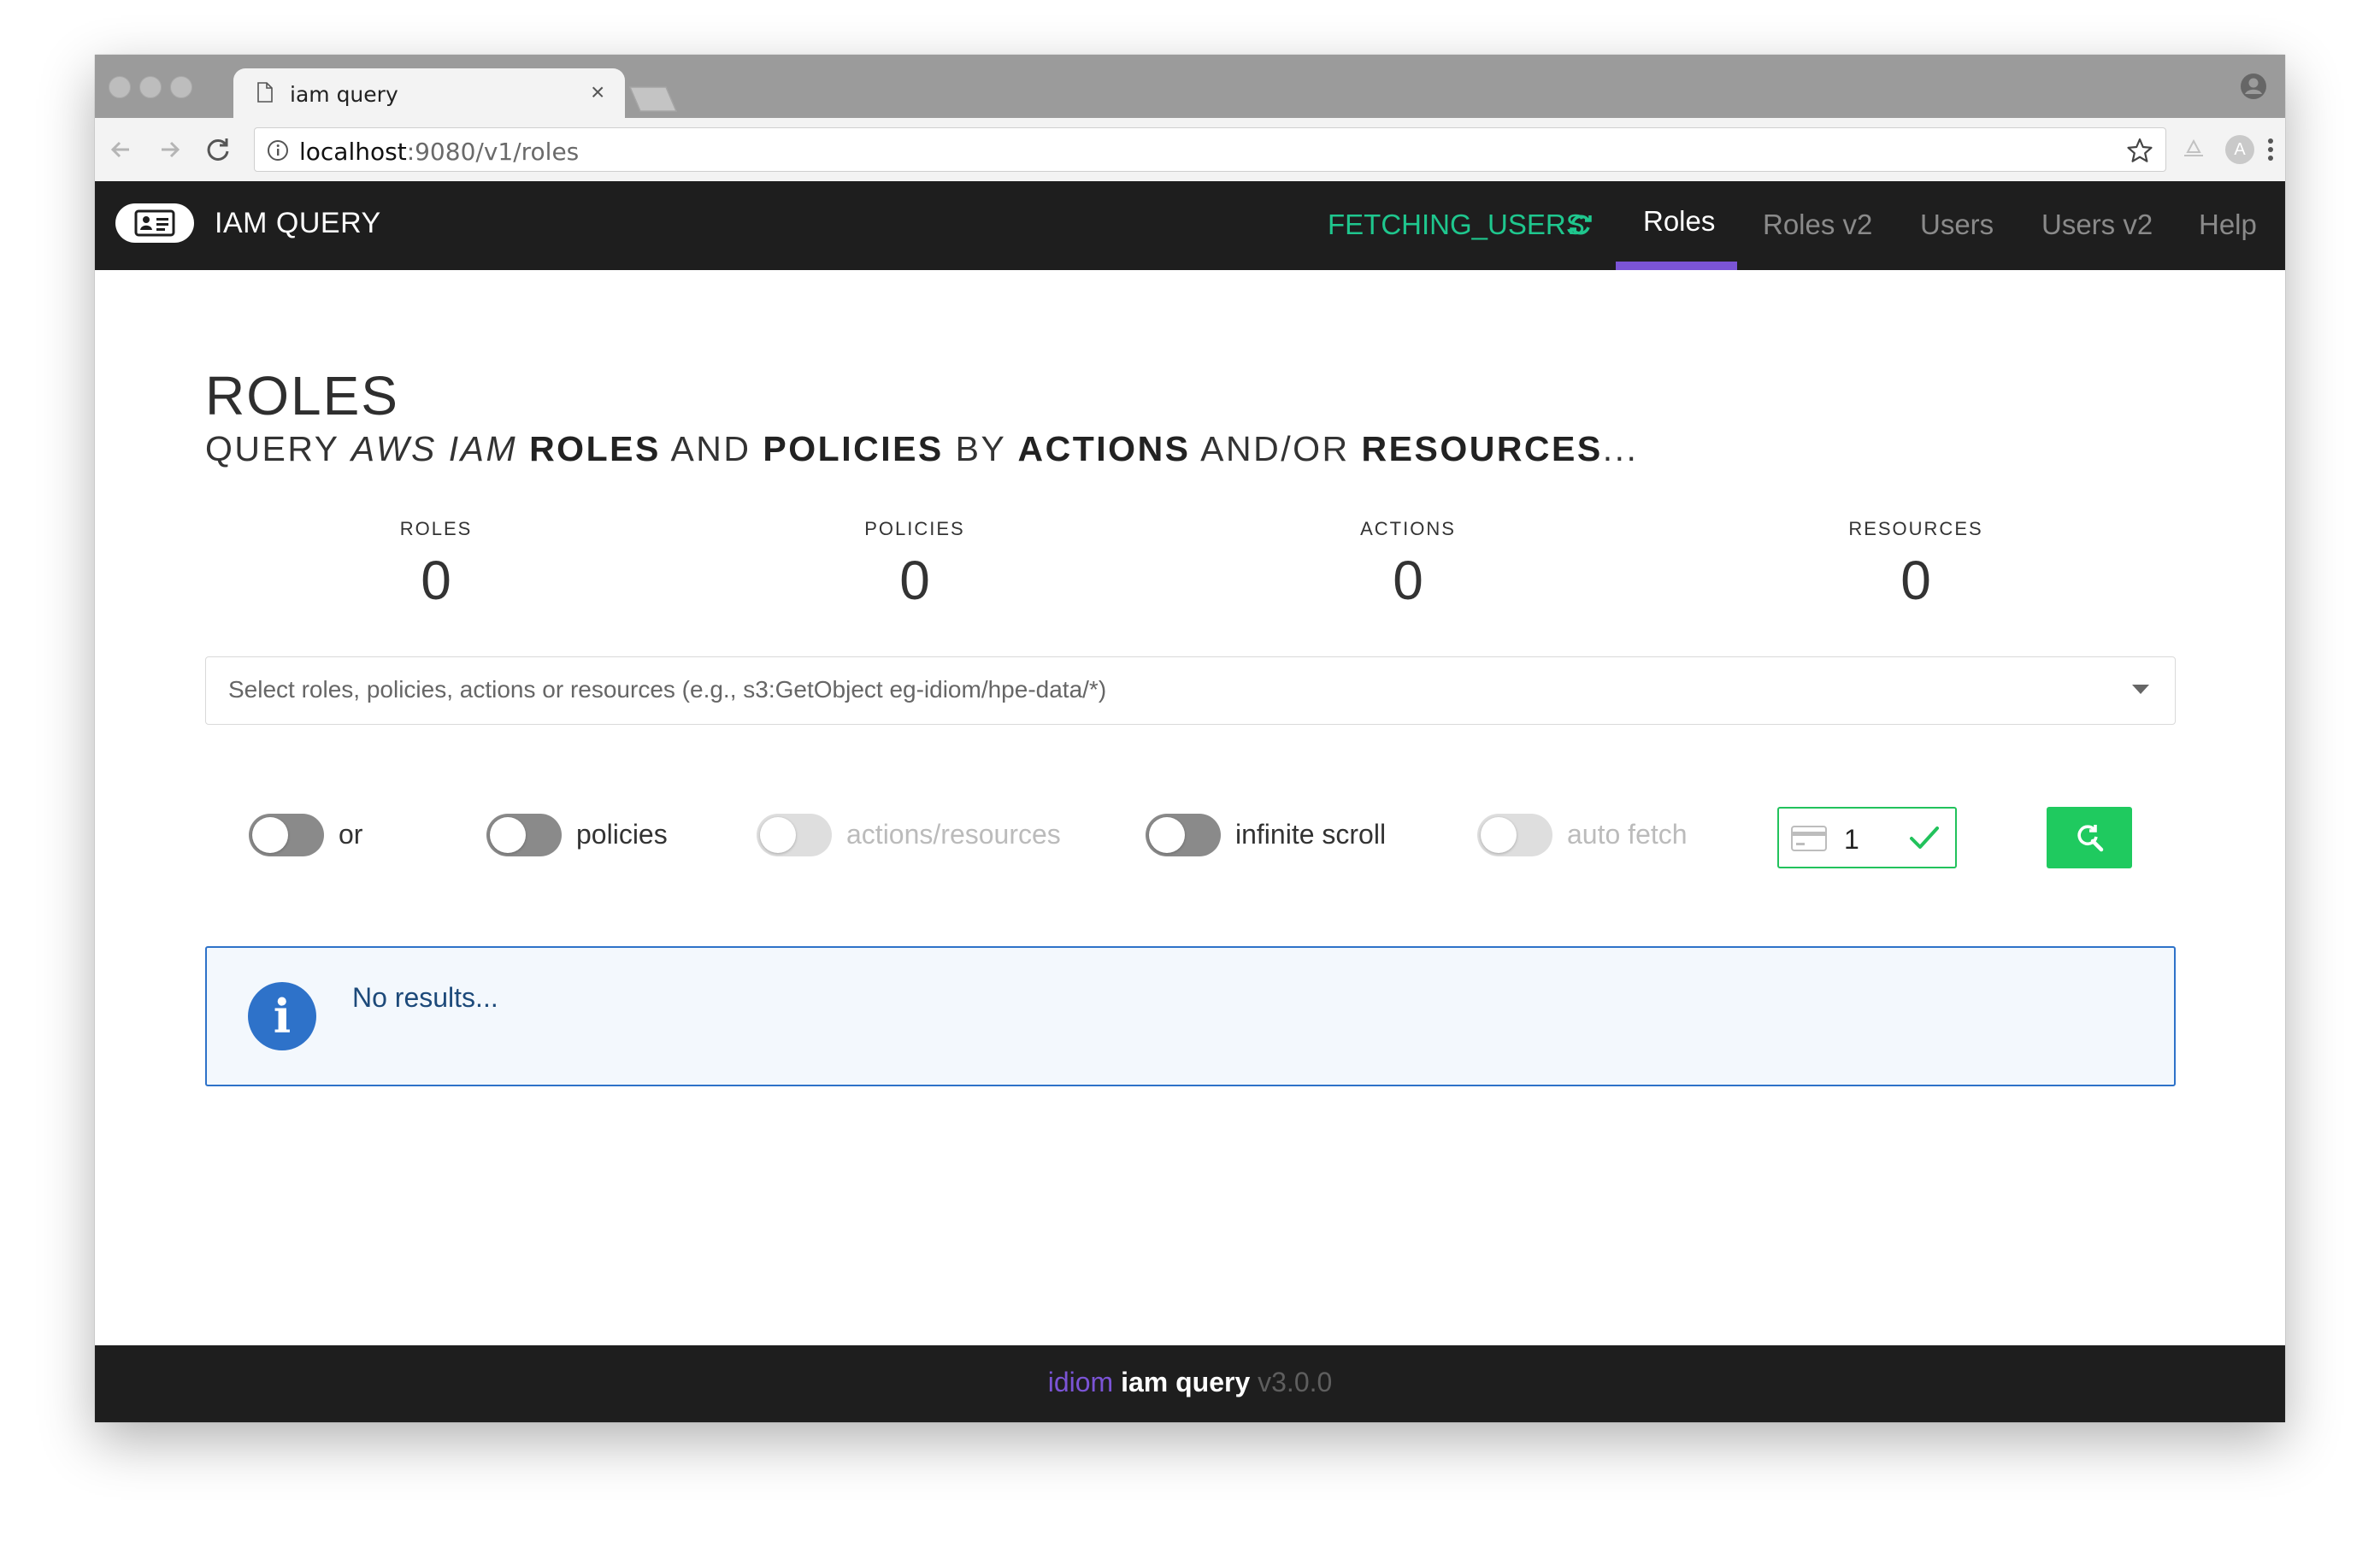  I want to click on footer-app-name: iam query, so click(1186, 1382).